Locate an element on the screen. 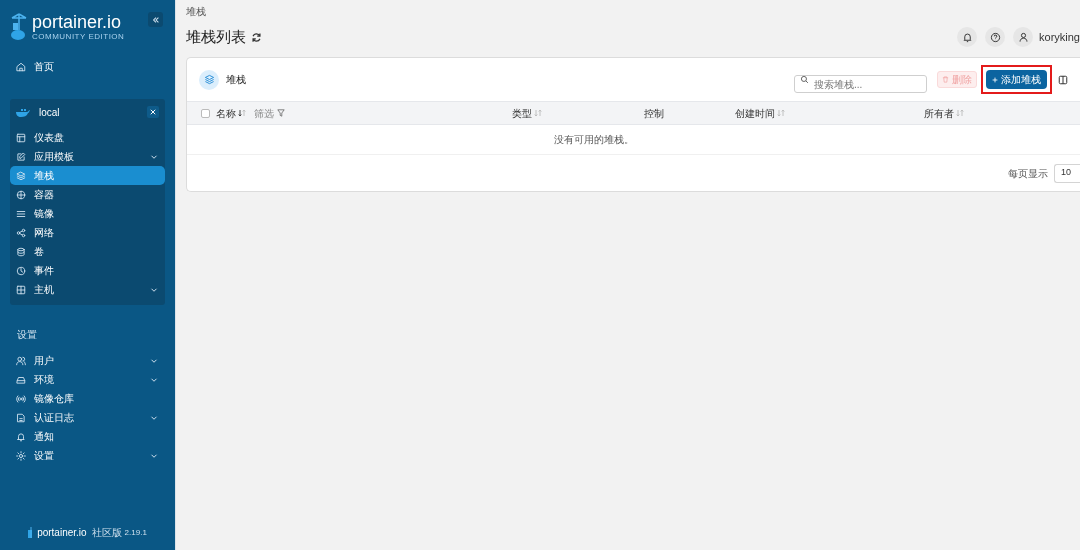  breadcrumb: 堆栈 is located at coordinates (196, 12).